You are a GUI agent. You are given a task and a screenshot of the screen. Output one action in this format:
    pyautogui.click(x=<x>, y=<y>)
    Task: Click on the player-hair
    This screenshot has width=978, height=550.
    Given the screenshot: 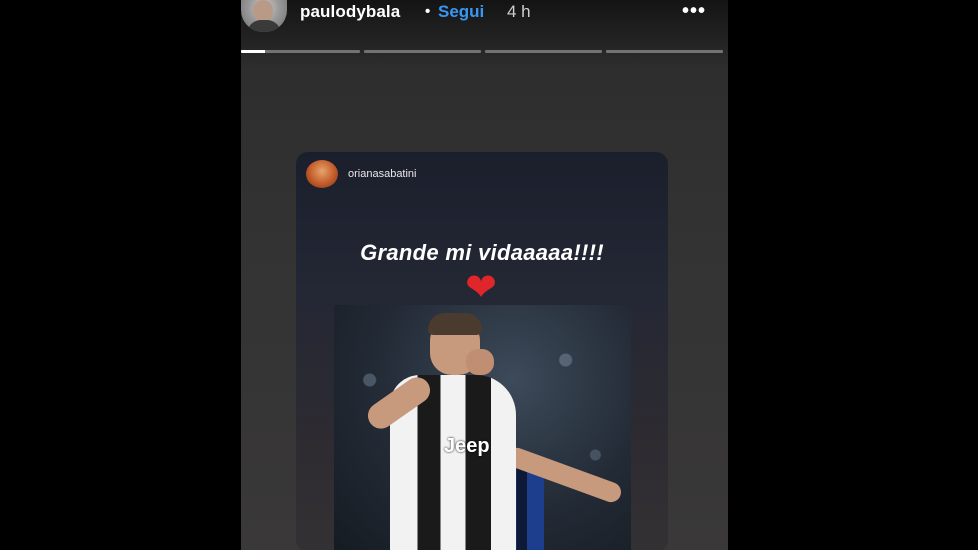 What is the action you would take?
    pyautogui.click(x=455, y=324)
    